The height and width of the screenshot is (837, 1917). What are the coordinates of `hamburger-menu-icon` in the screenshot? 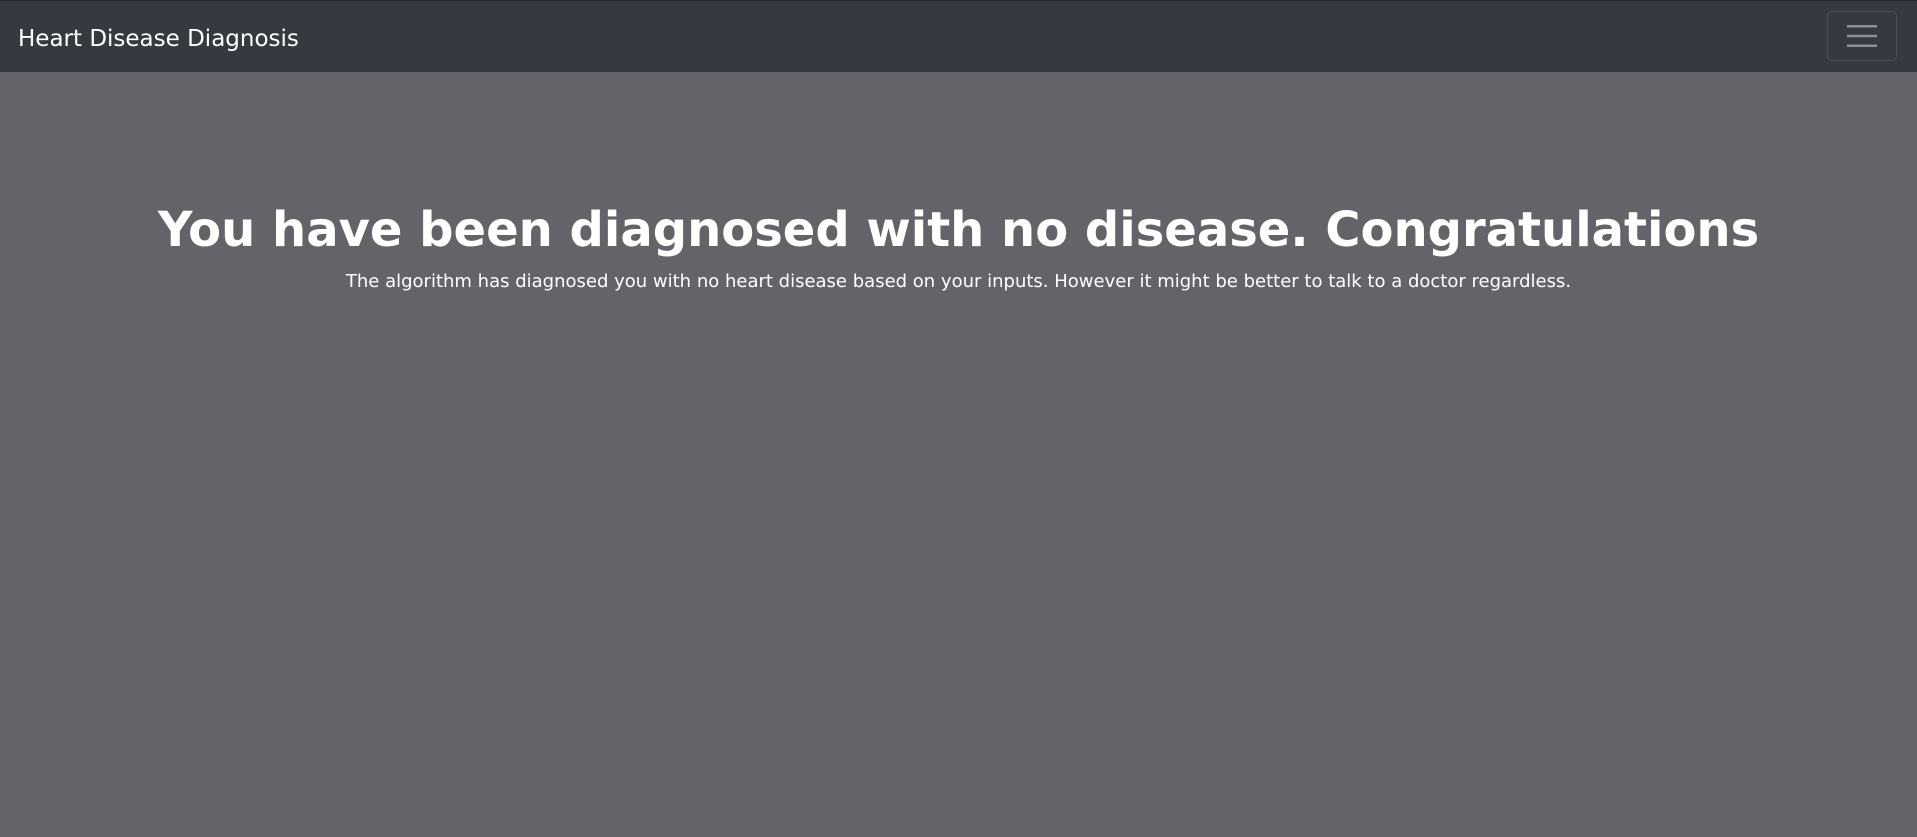 It's located at (1862, 36).